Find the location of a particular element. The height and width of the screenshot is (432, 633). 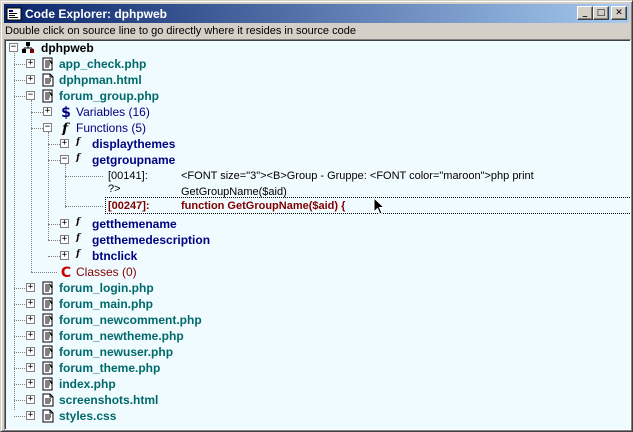

dollar-icon: $ is located at coordinates (66, 112).